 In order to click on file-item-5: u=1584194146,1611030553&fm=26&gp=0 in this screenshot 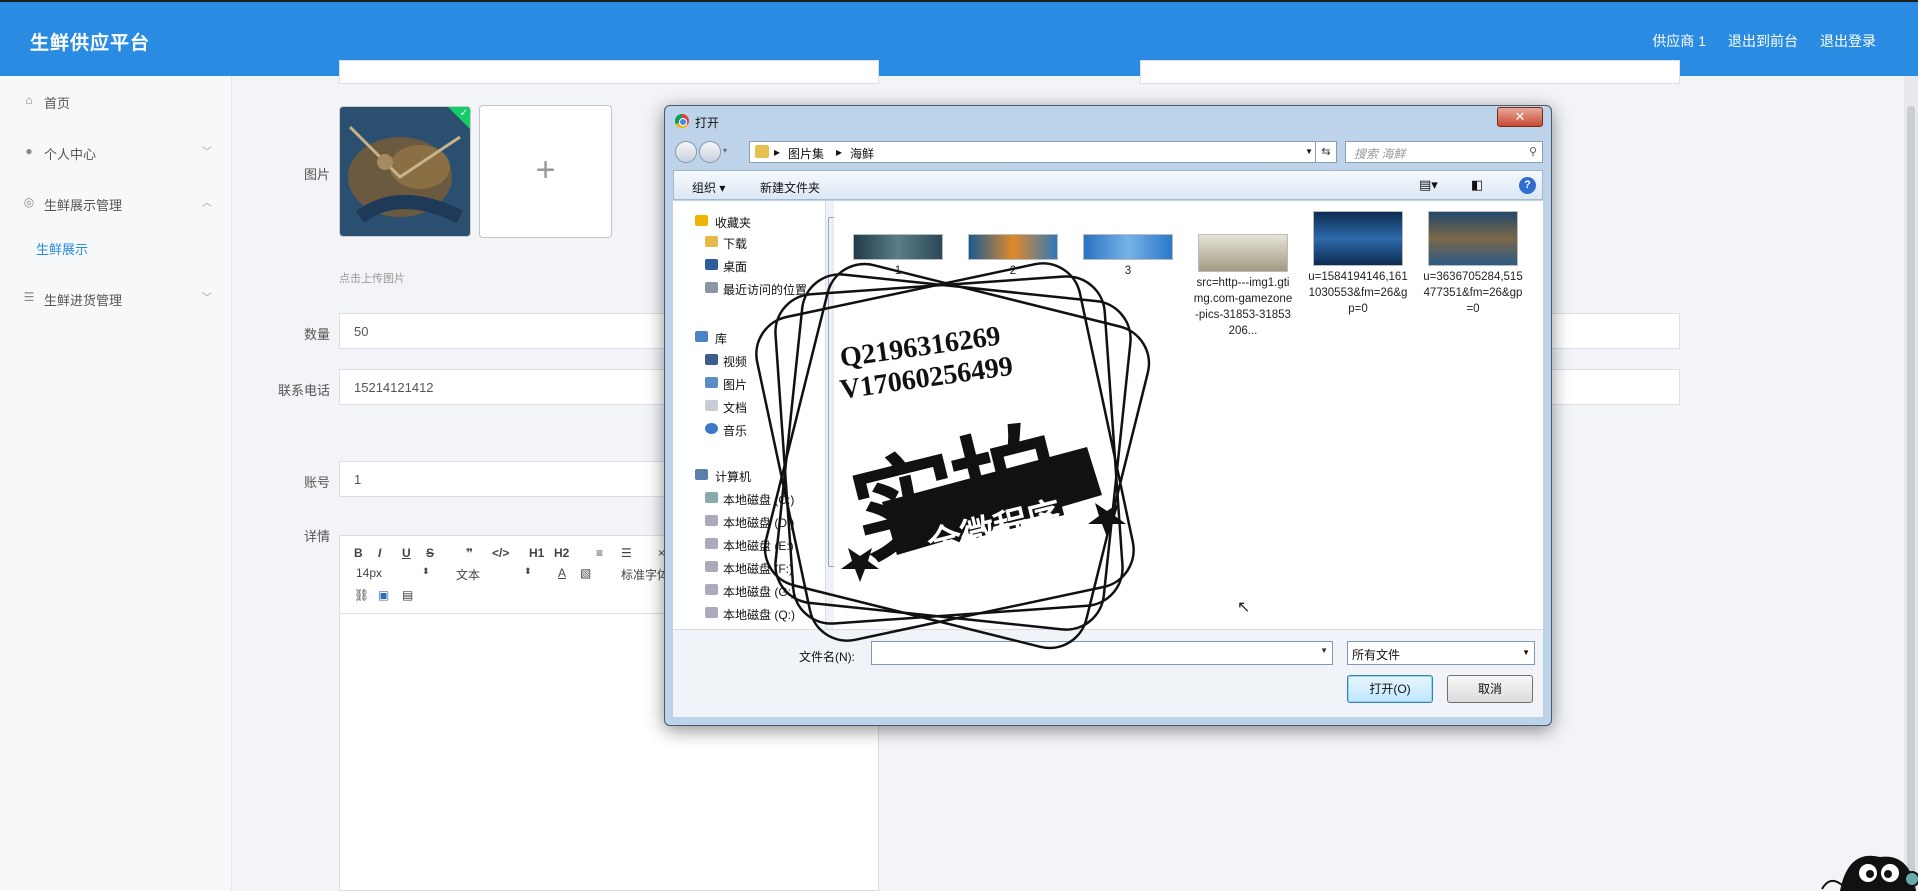, I will do `click(1358, 264)`.